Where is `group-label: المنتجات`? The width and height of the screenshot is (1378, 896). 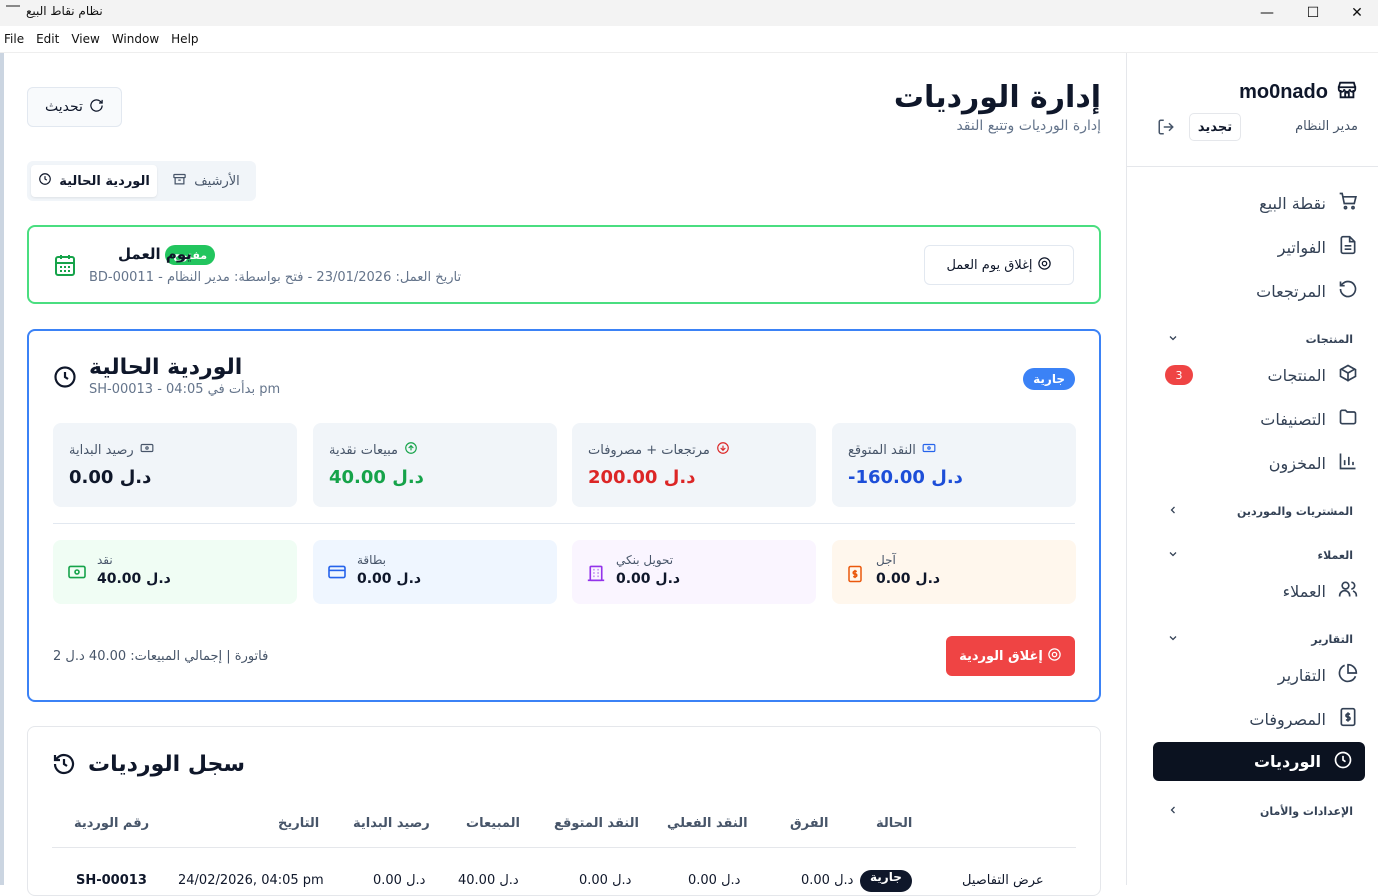
group-label: المنتجات is located at coordinates (1329, 339).